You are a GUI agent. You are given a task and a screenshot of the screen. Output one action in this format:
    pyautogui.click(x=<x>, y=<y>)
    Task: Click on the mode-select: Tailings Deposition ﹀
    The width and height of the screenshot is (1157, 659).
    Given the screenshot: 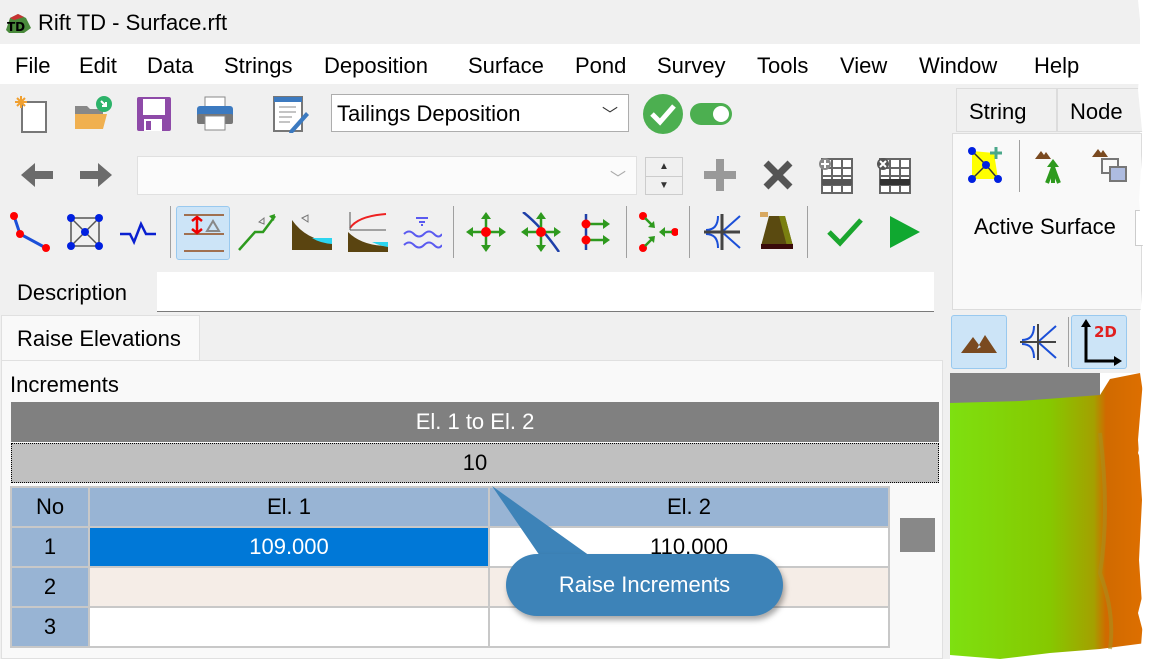 What is the action you would take?
    pyautogui.click(x=480, y=113)
    